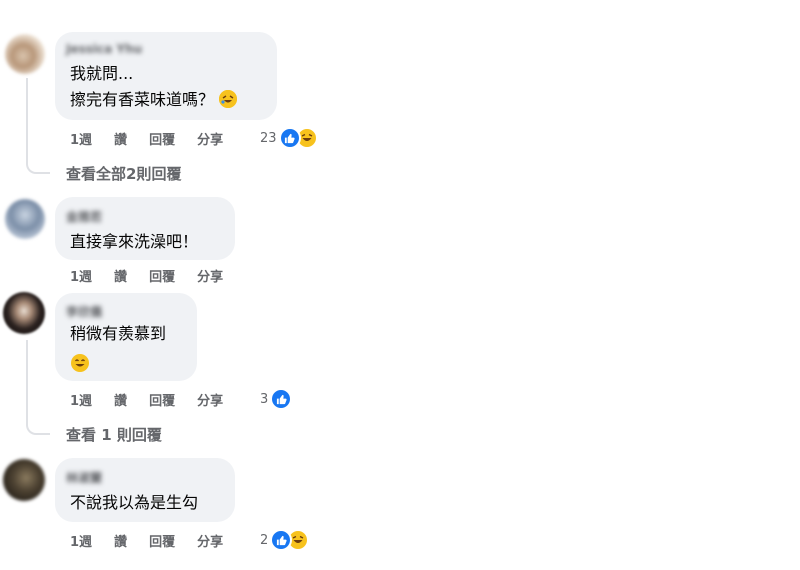 This screenshot has width=800, height=570. What do you see at coordinates (84, 311) in the screenshot?
I see `comment-author: 李欣儀` at bounding box center [84, 311].